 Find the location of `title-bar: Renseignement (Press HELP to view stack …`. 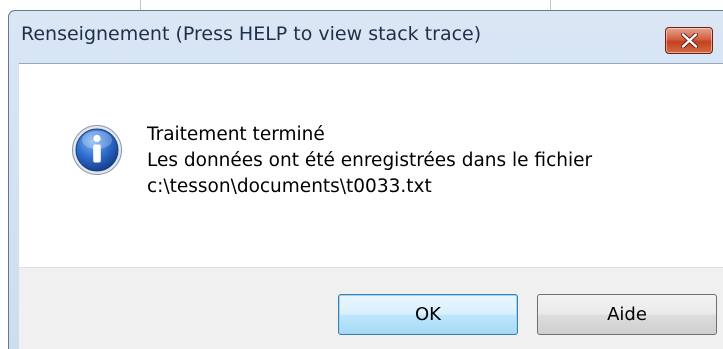

title-bar: Renseignement (Press HELP to view stack … is located at coordinates (366, 37).